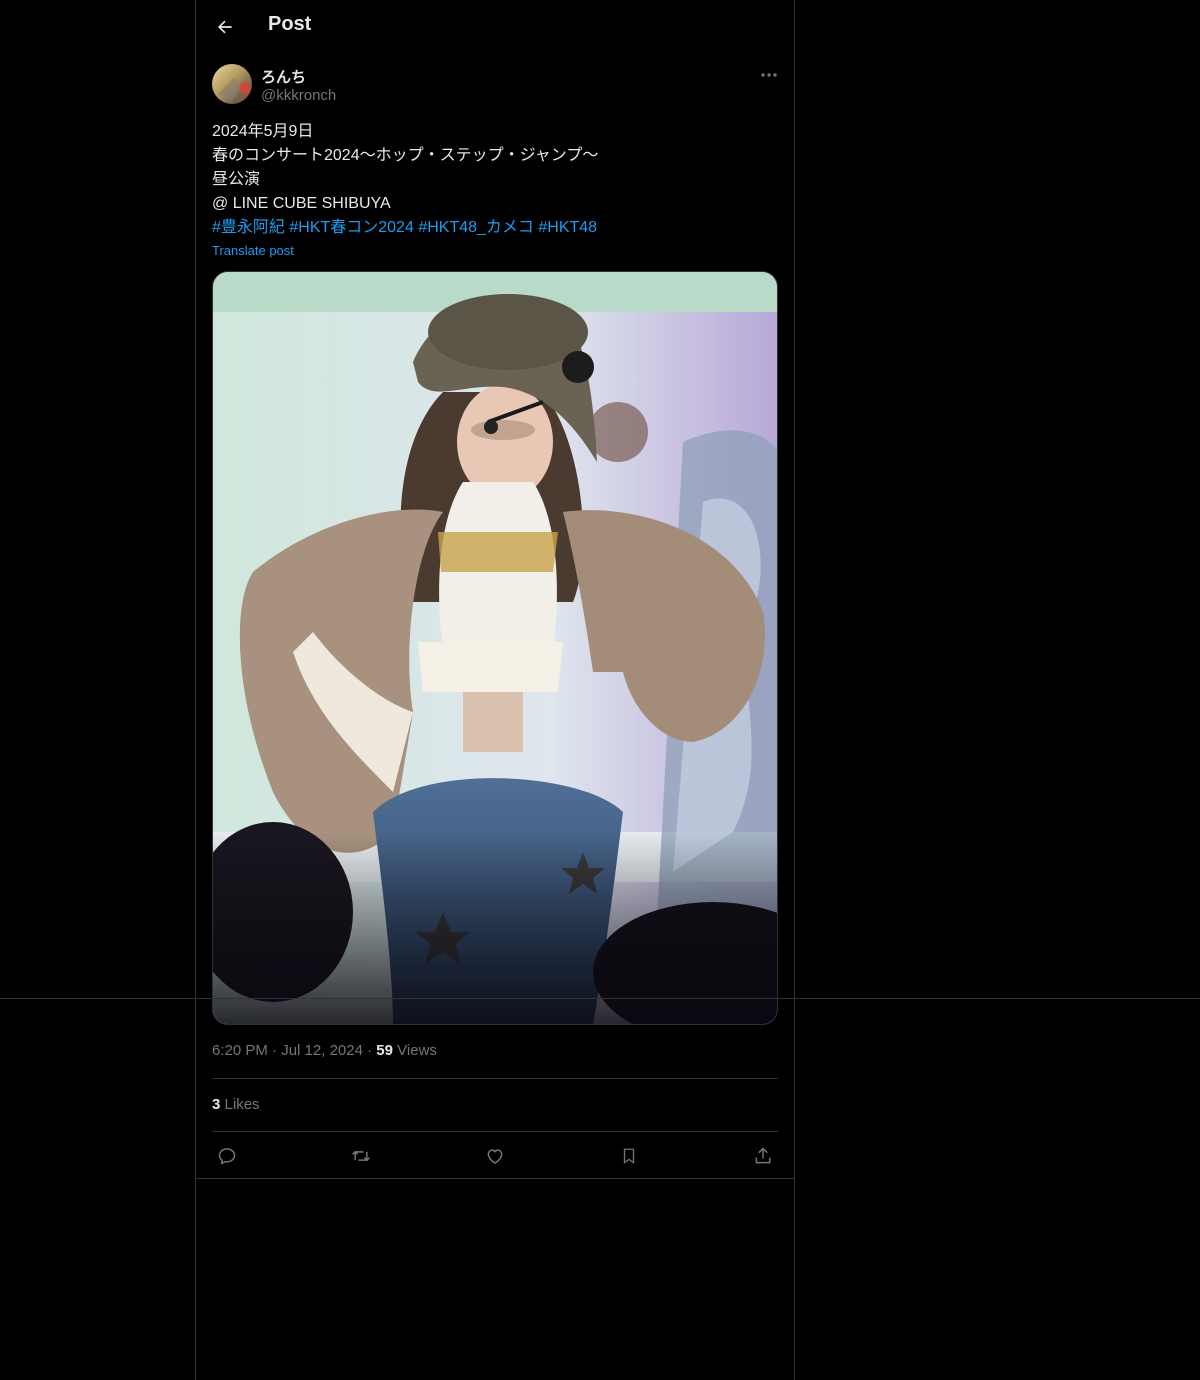 The height and width of the screenshot is (1380, 1200). I want to click on post-meta: 6:20 PM · Jul 12, 2024 · 59 Views, so click(324, 1050).